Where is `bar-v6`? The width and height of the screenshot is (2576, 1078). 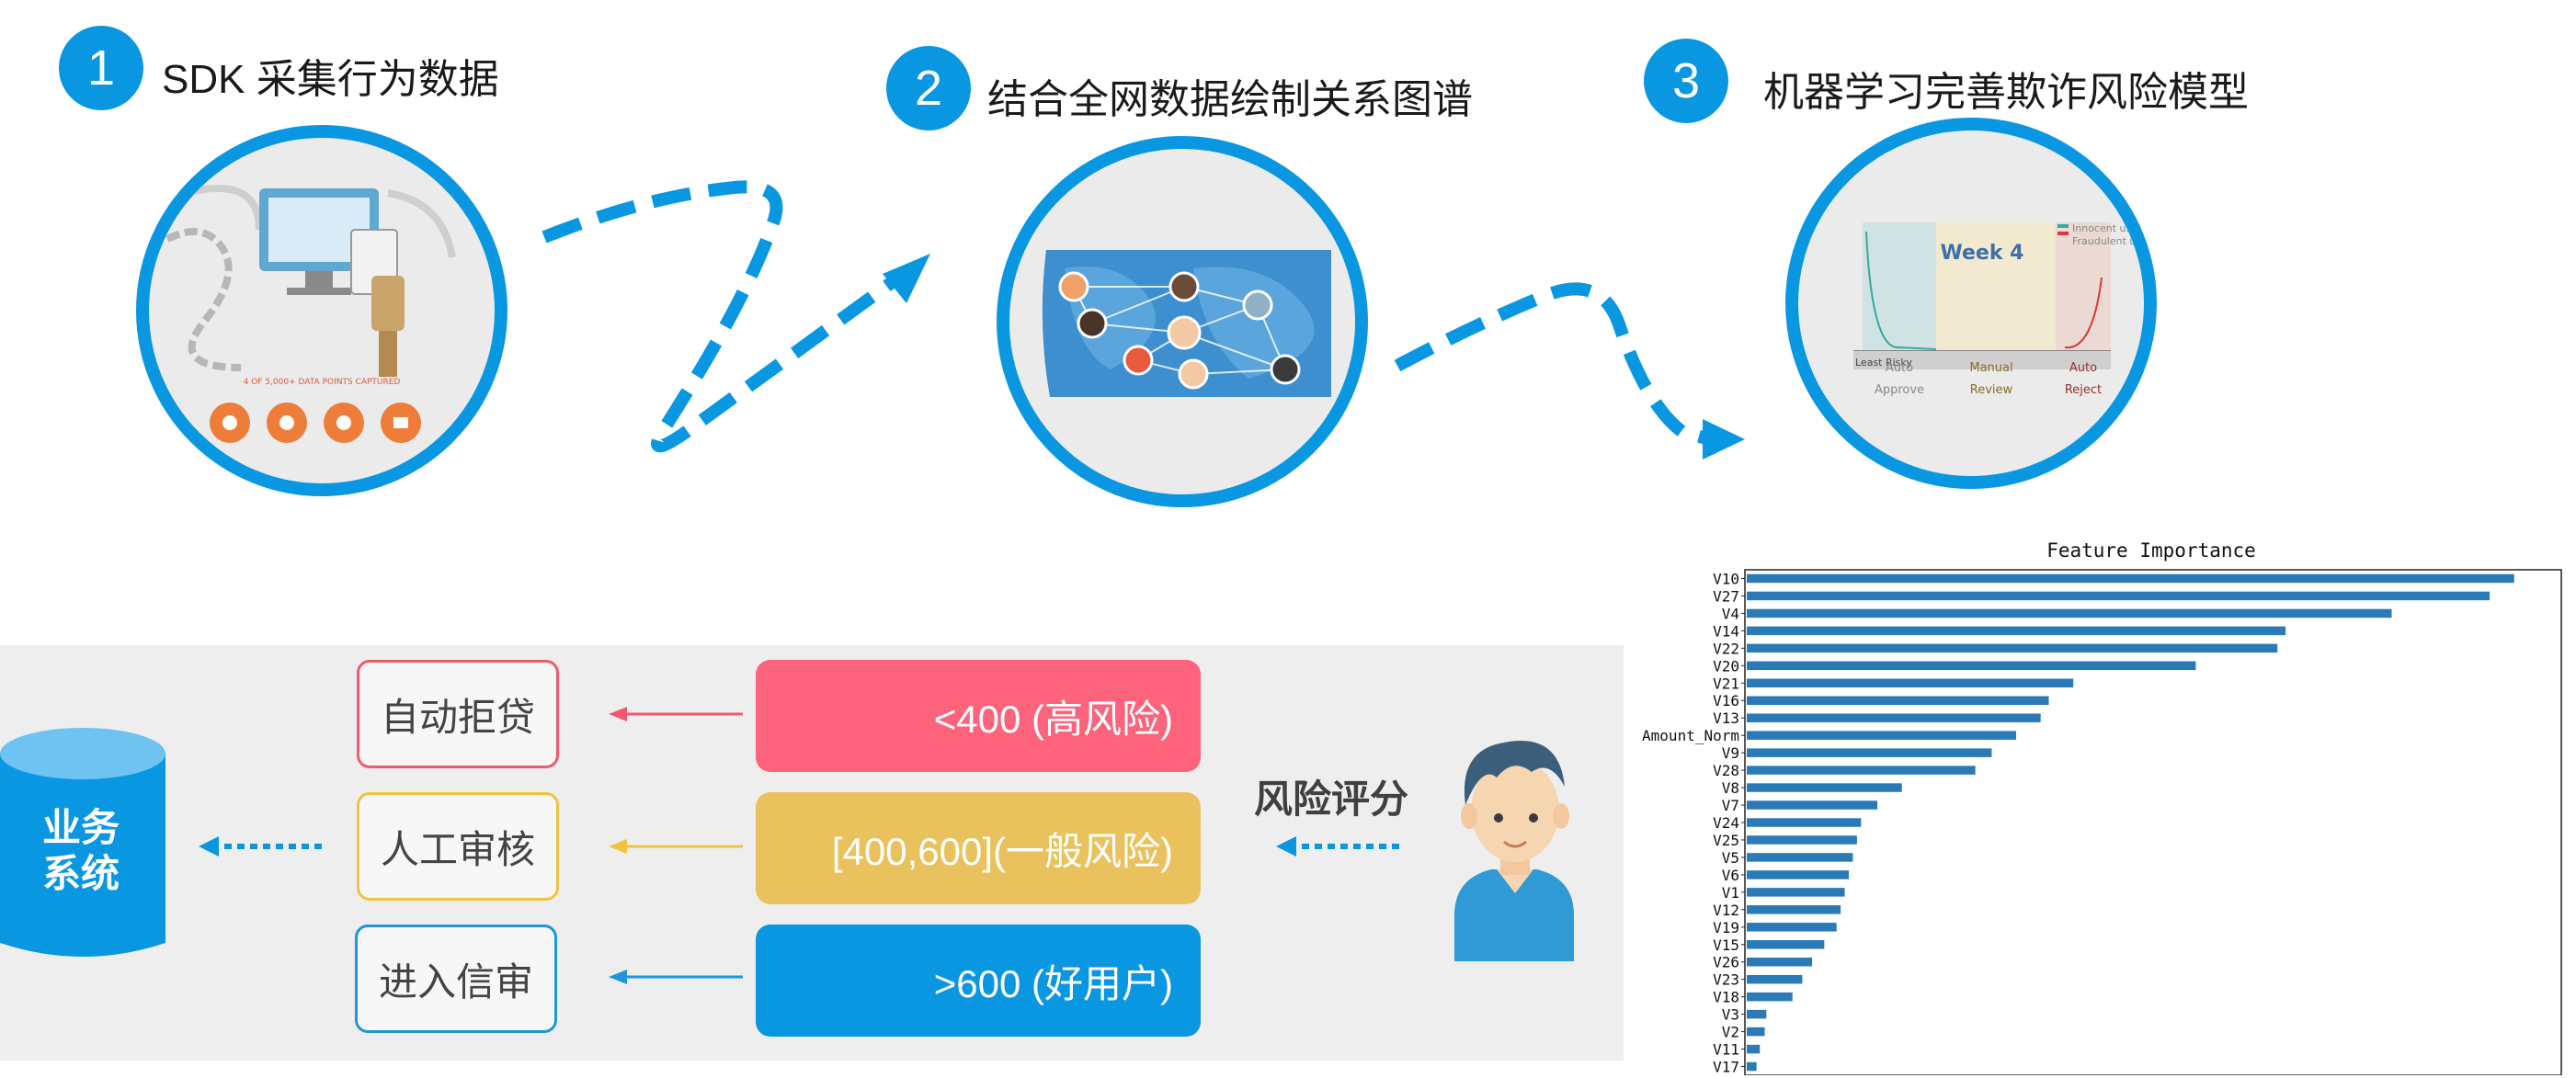
bar-v6 is located at coordinates (1798, 874).